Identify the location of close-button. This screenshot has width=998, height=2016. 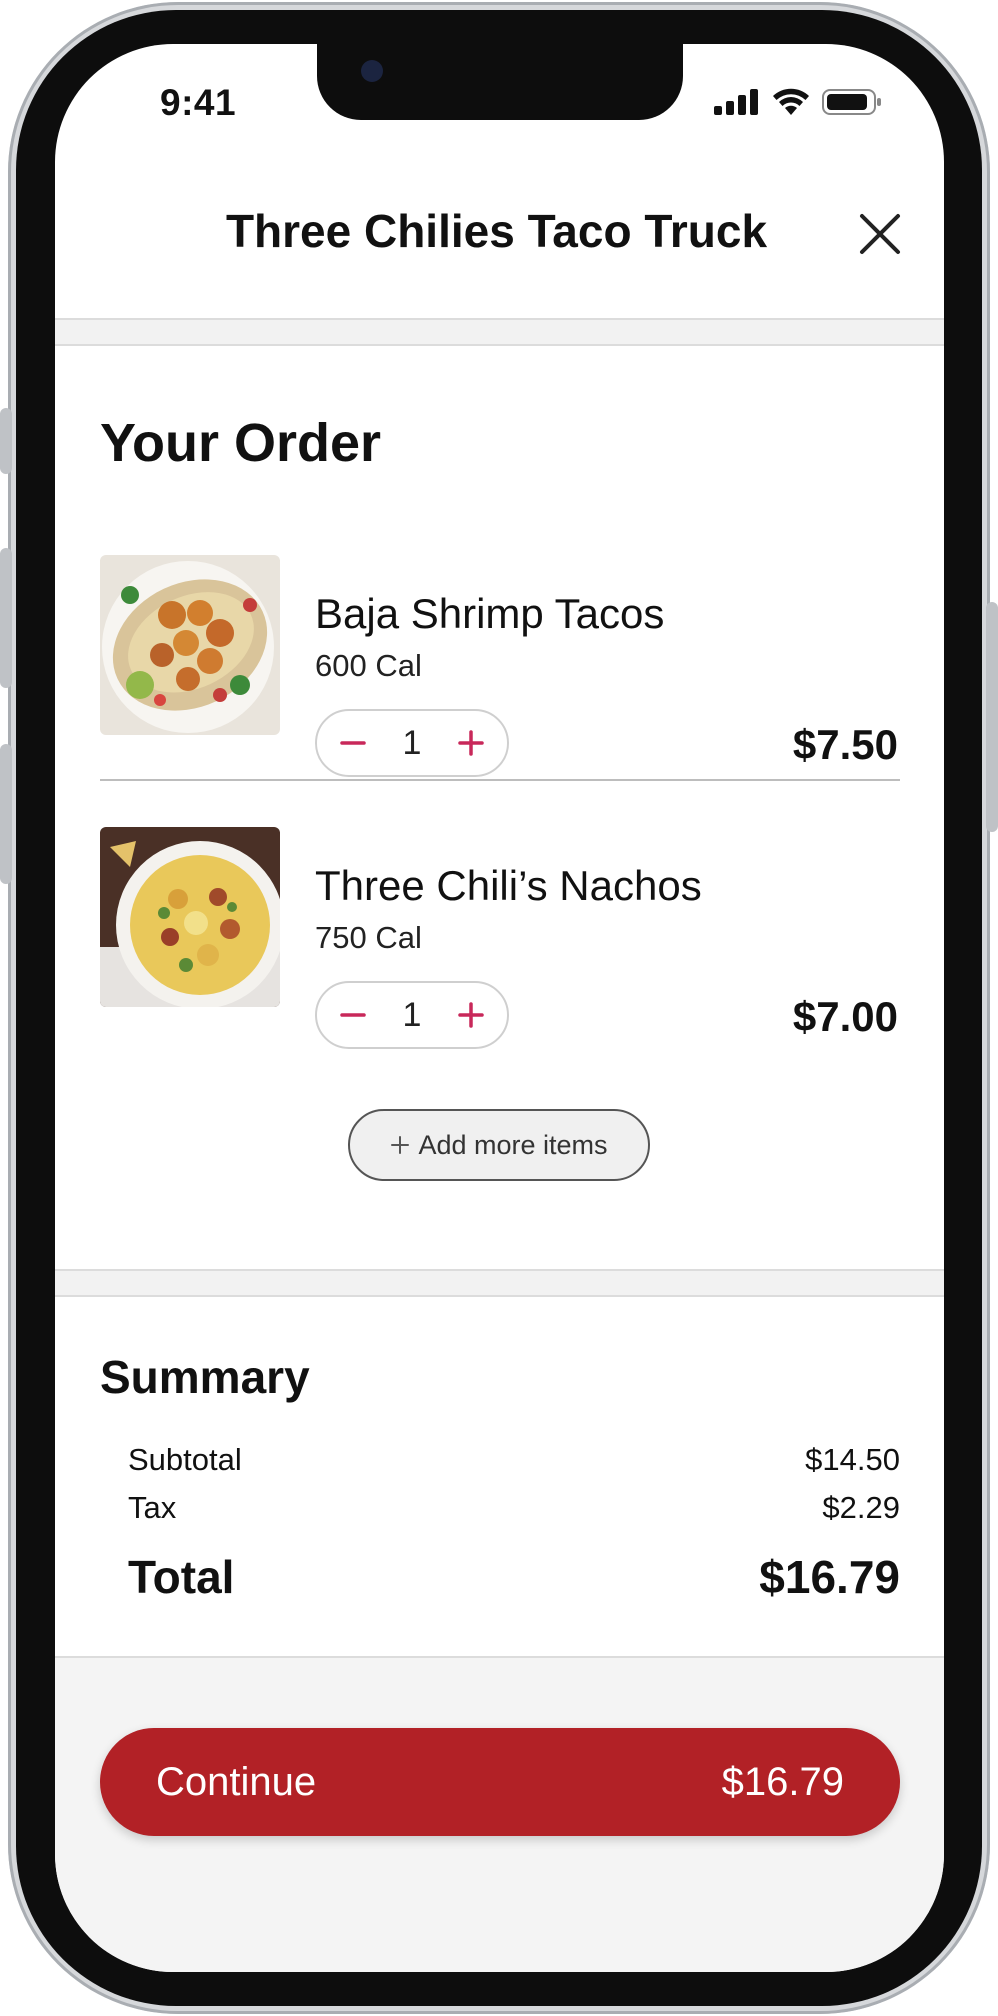
(880, 234).